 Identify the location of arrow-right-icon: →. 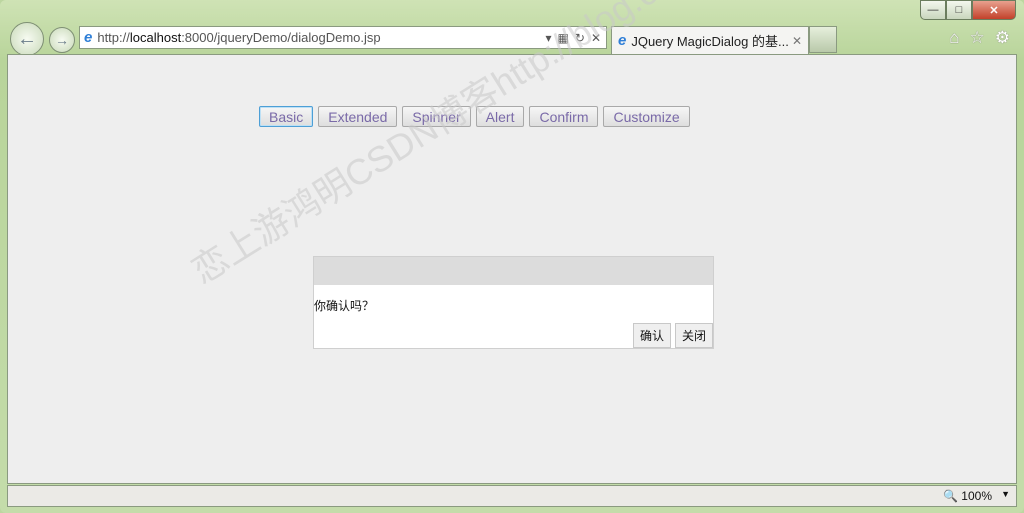
(62, 40).